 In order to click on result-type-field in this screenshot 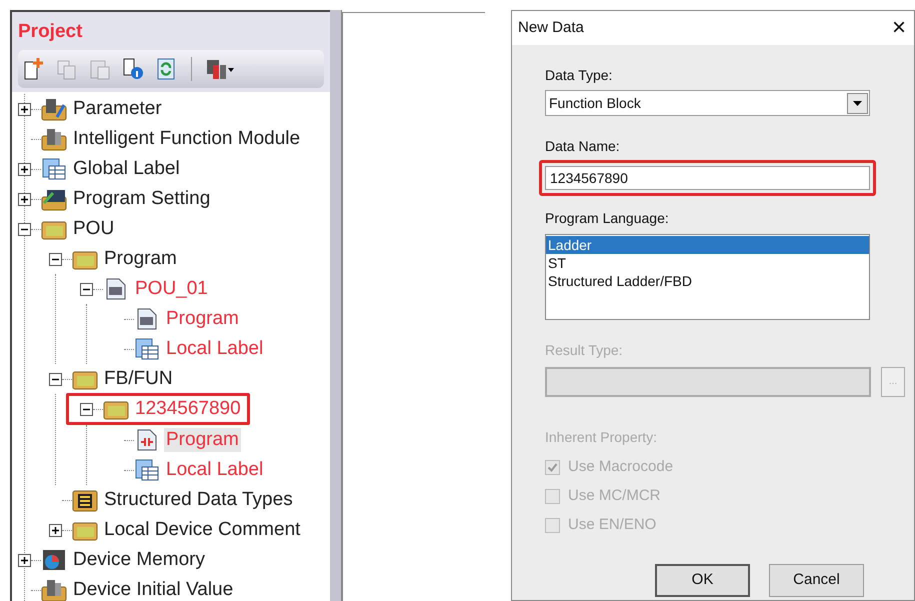, I will do `click(708, 382)`.